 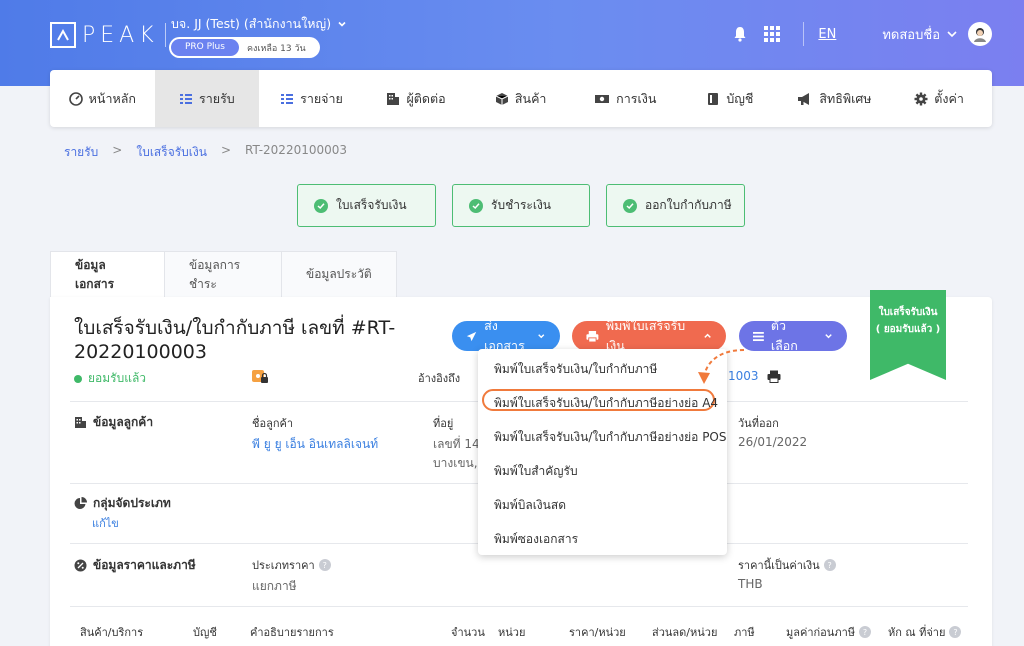 I want to click on tab-history-info: ข้อมูลประวัติ, so click(x=339, y=274).